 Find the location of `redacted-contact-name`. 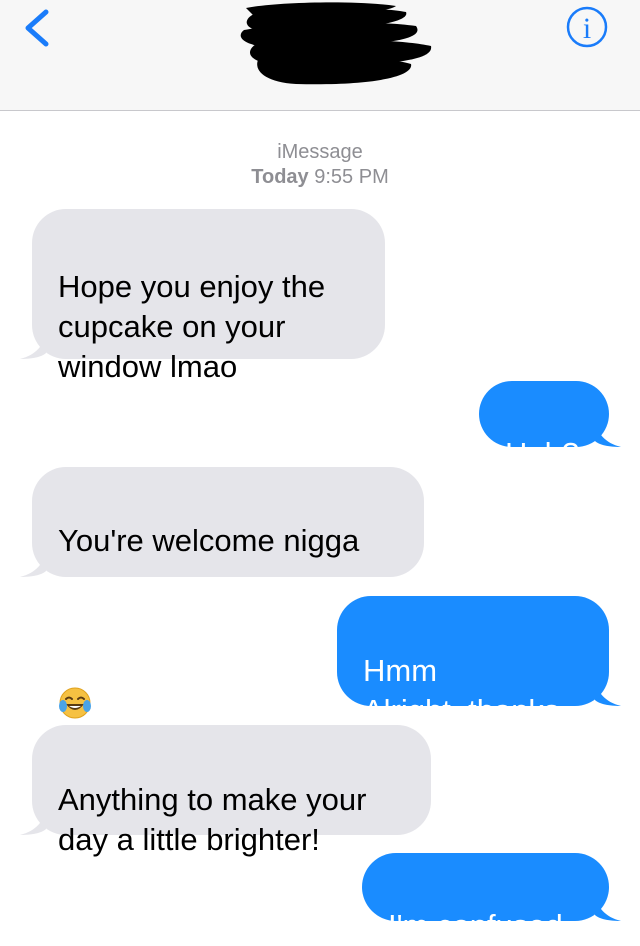

redacted-contact-name is located at coordinates (336, 46).